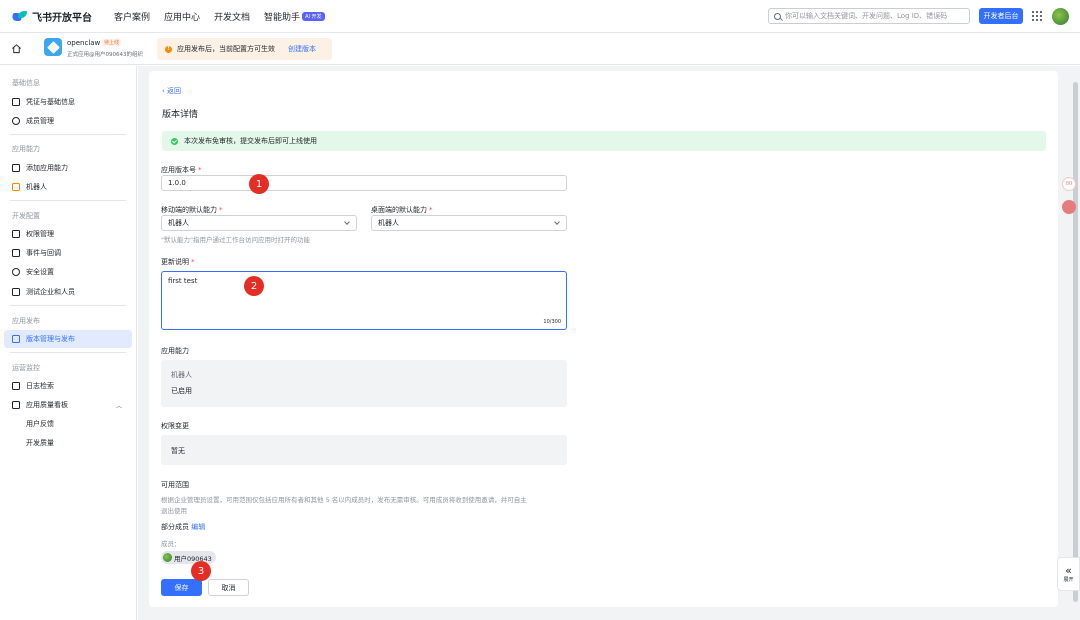  I want to click on sidebar-item-credentials: 凭证与基础信息, so click(68, 102).